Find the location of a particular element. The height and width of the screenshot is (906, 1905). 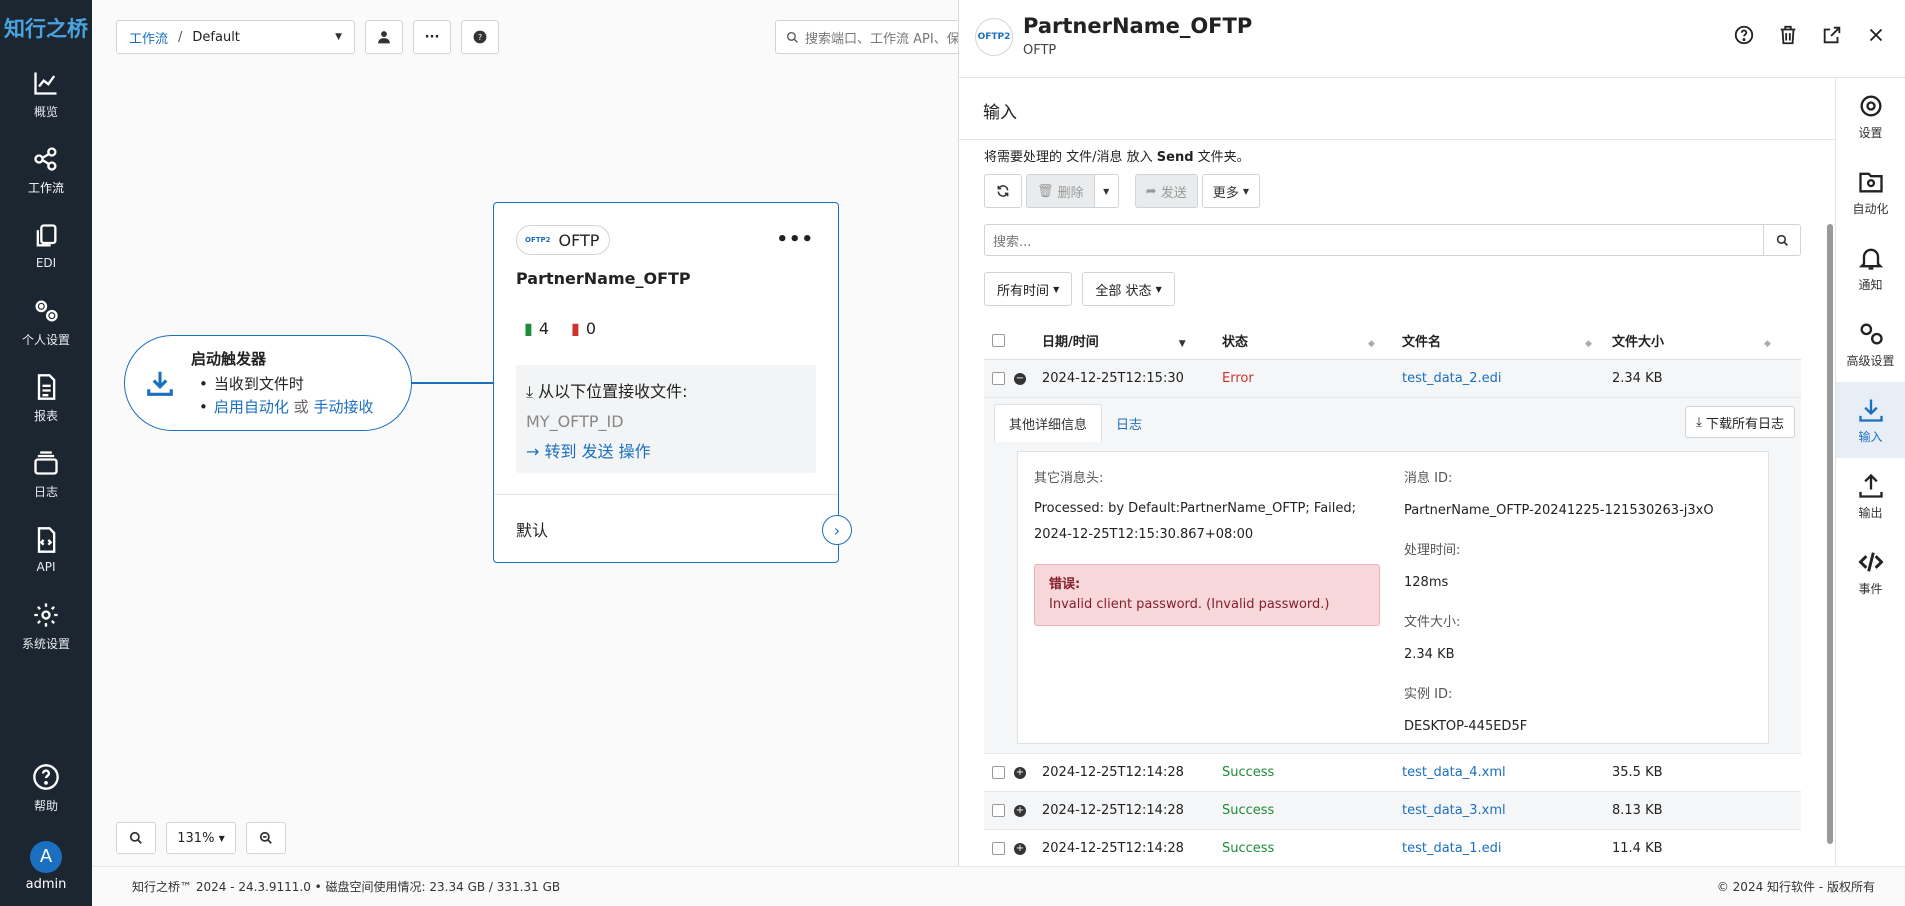

zoom-select: 131% ▼ is located at coordinates (201, 838).